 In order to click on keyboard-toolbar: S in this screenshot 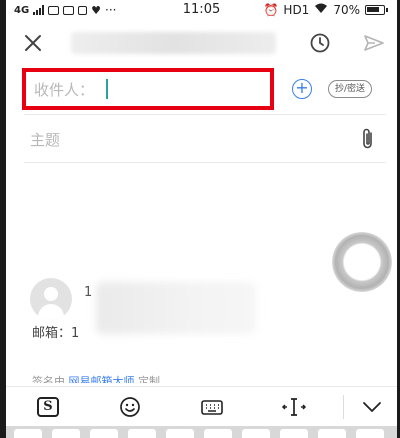, I will do `click(201, 406)`.